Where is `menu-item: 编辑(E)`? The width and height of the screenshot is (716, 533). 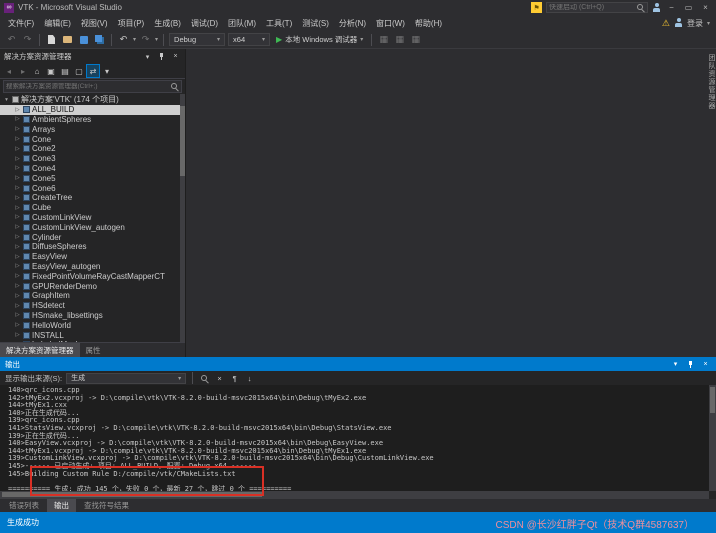 menu-item: 编辑(E) is located at coordinates (57, 23).